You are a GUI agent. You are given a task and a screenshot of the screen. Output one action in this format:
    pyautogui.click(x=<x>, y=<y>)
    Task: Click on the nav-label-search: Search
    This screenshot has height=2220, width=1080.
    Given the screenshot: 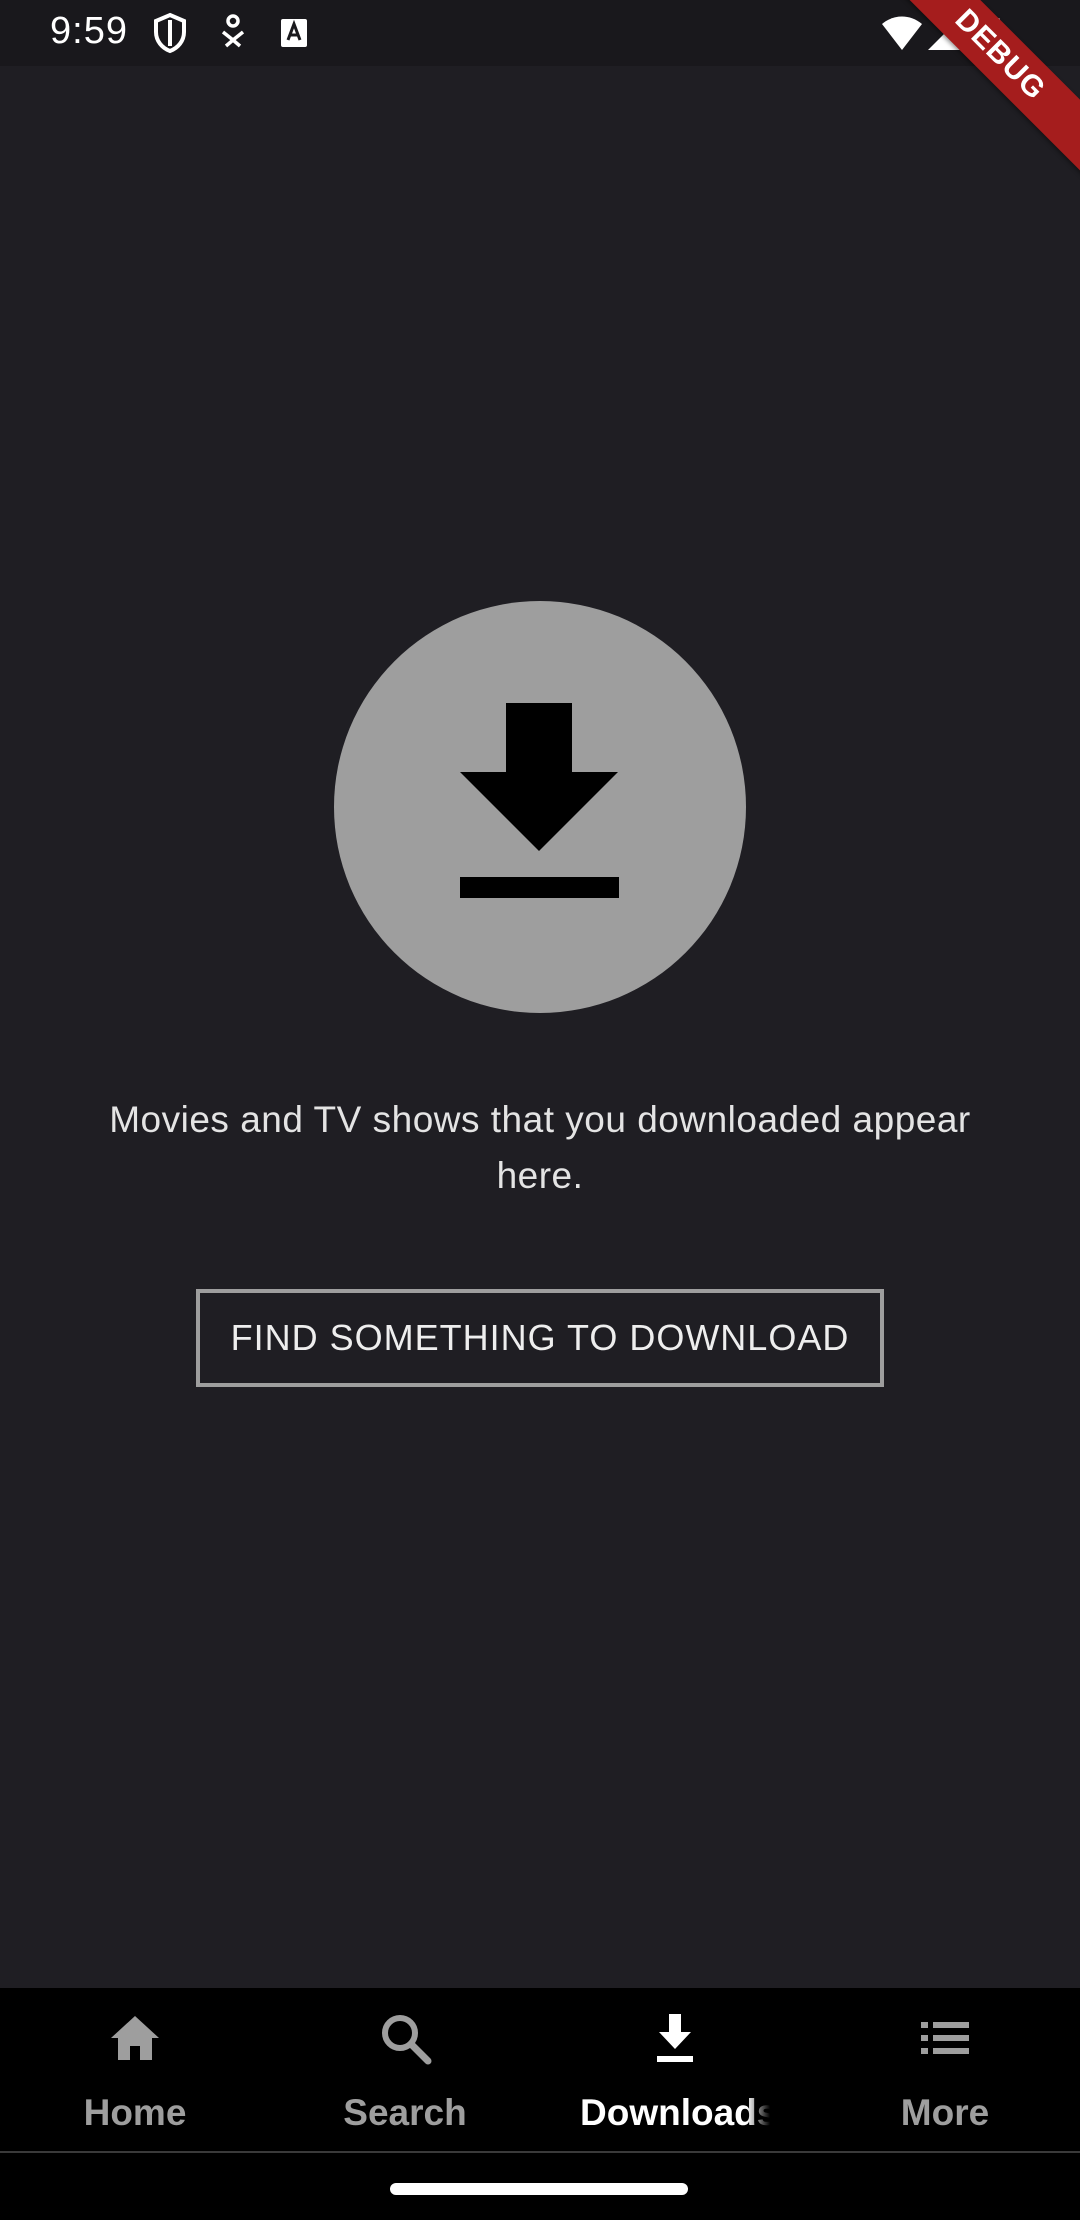 What is the action you would take?
    pyautogui.click(x=405, y=2112)
    